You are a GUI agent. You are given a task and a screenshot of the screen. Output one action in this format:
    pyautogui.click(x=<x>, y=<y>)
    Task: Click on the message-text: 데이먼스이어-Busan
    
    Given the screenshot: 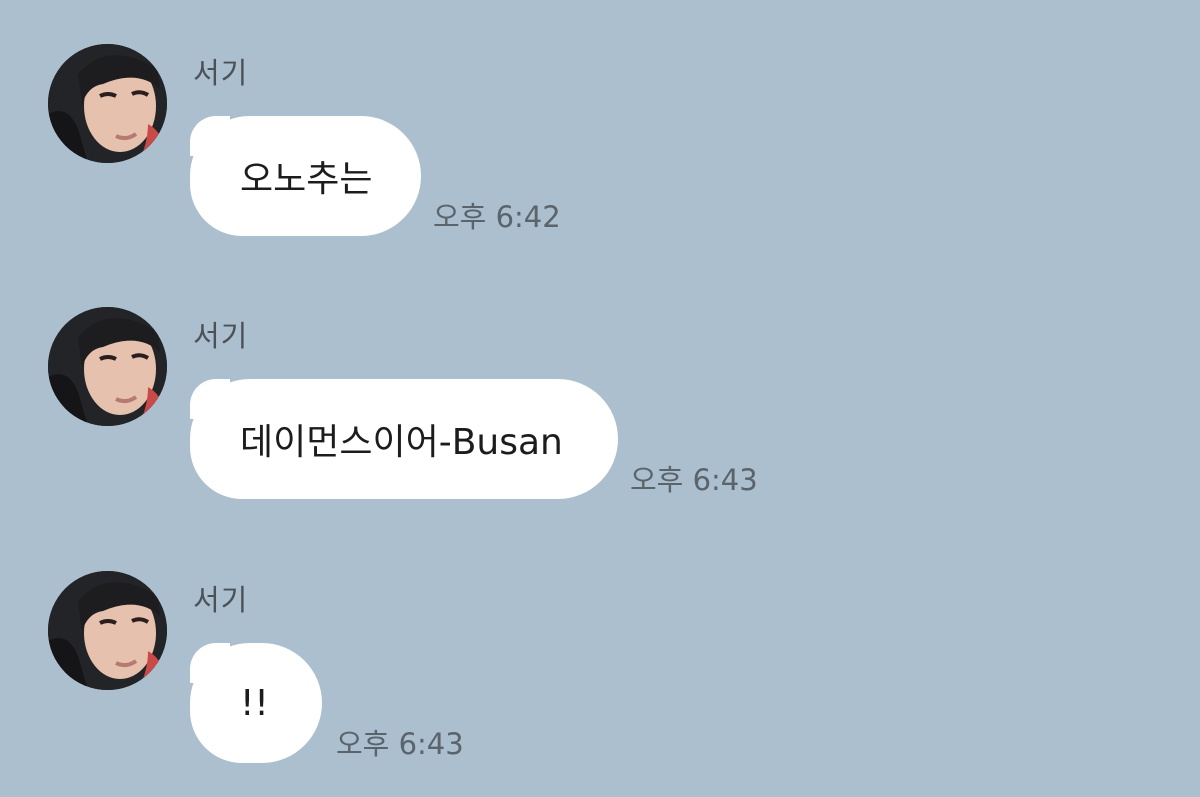 What is the action you would take?
    pyautogui.click(x=401, y=442)
    